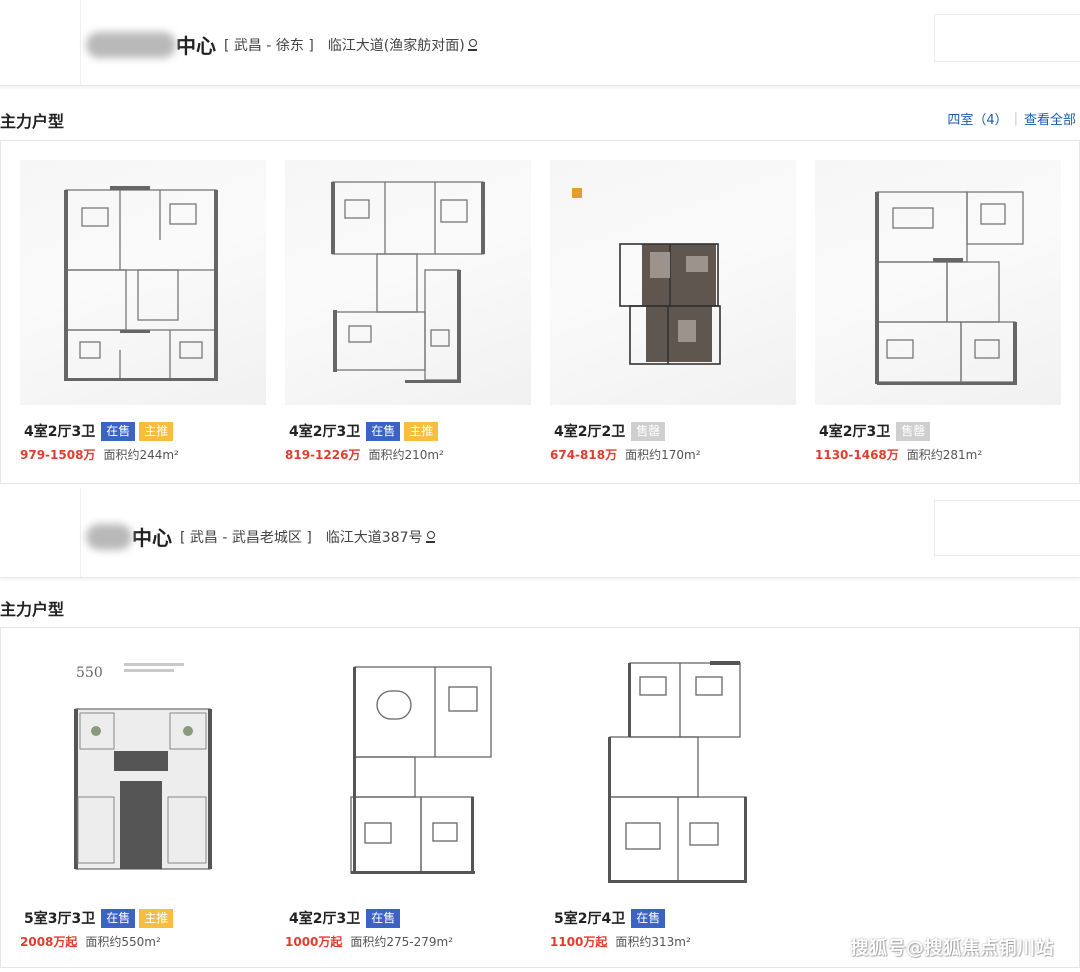 The width and height of the screenshot is (1080, 972). What do you see at coordinates (32, 609) in the screenshot?
I see `section-title-2: 主力户型` at bounding box center [32, 609].